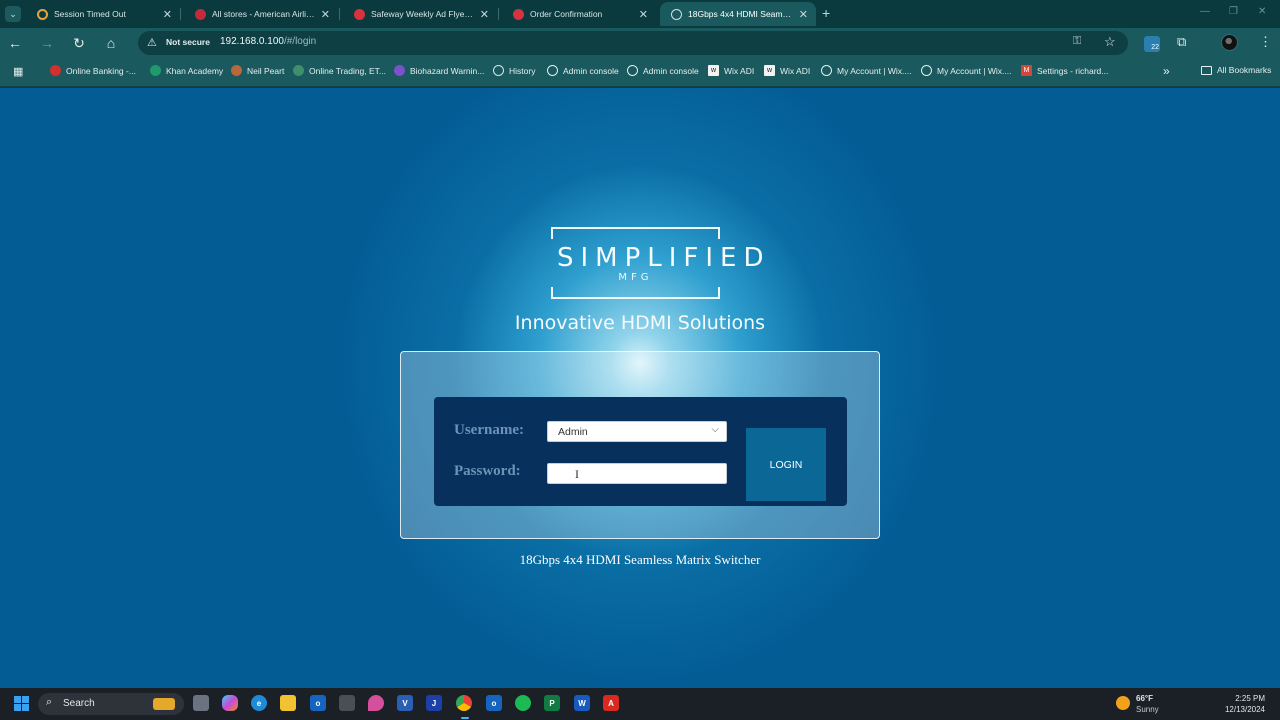 This screenshot has height=720, width=1280. Describe the element at coordinates (300, 41) in the screenshot. I see `url-path: /#/login` at that location.